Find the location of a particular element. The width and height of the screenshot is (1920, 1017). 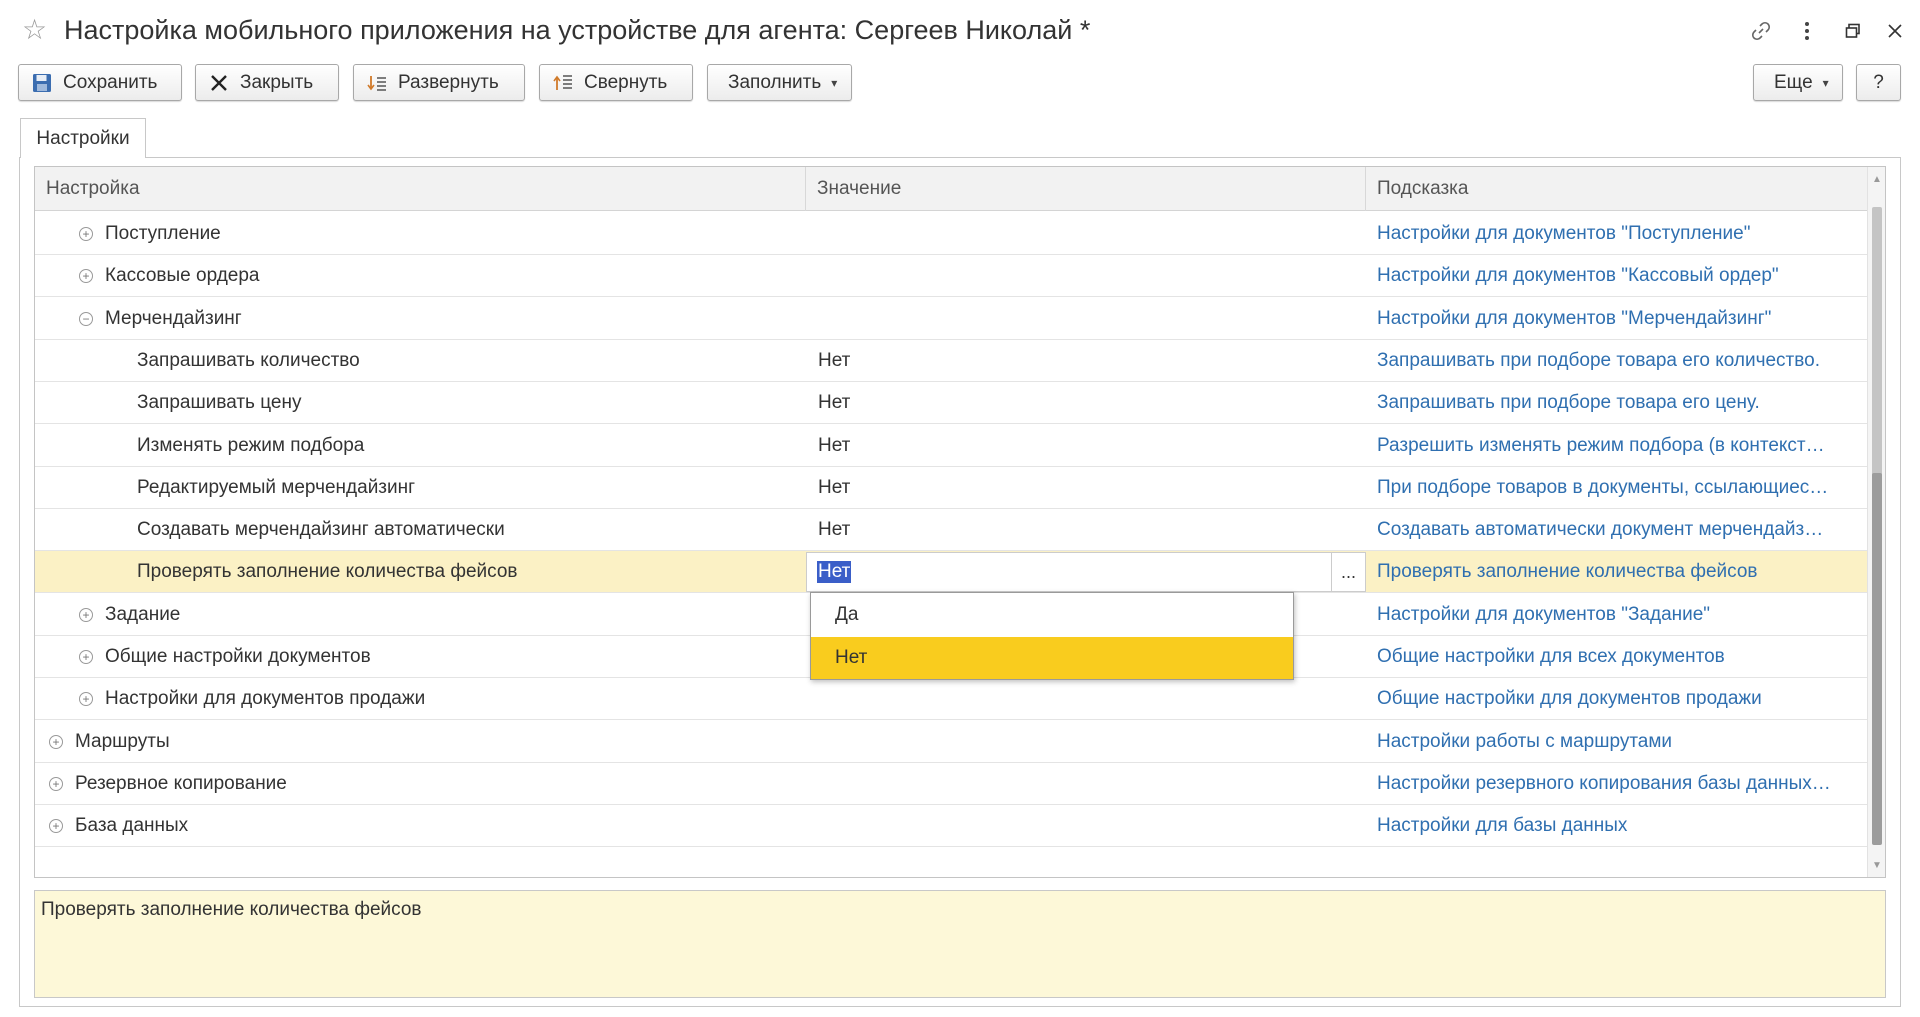

setting-name-cell: + Общие настройки документов is located at coordinates (420, 657).